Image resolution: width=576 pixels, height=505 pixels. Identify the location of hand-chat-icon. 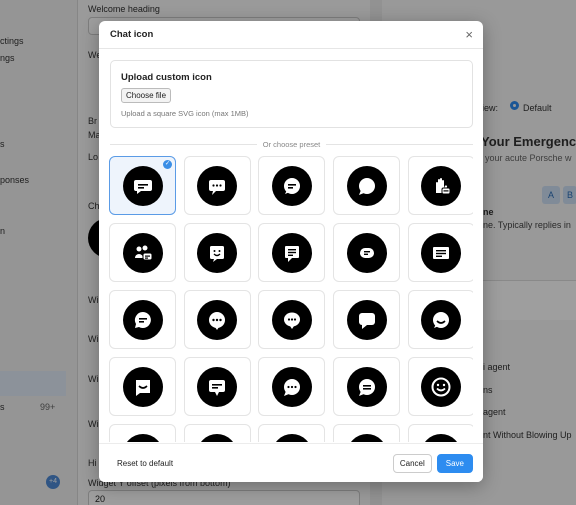
(441, 185).